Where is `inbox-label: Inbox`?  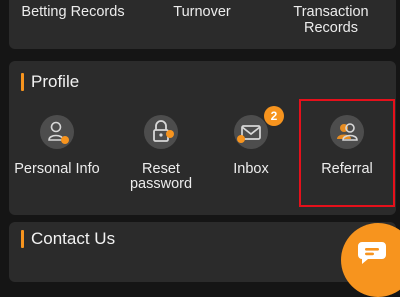 inbox-label: Inbox is located at coordinates (251, 169).